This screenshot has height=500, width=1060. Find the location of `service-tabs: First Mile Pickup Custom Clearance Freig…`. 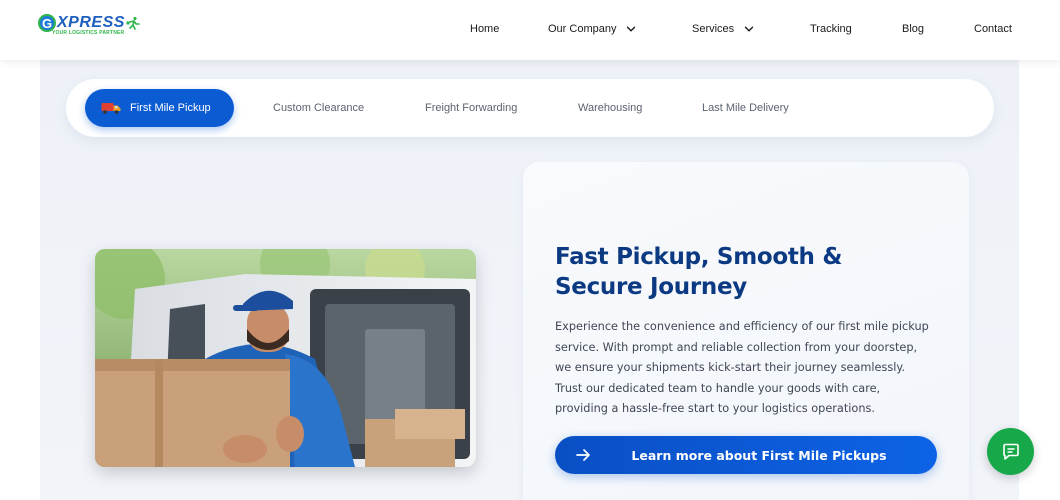

service-tabs: First Mile Pickup Custom Clearance Freig… is located at coordinates (530, 108).